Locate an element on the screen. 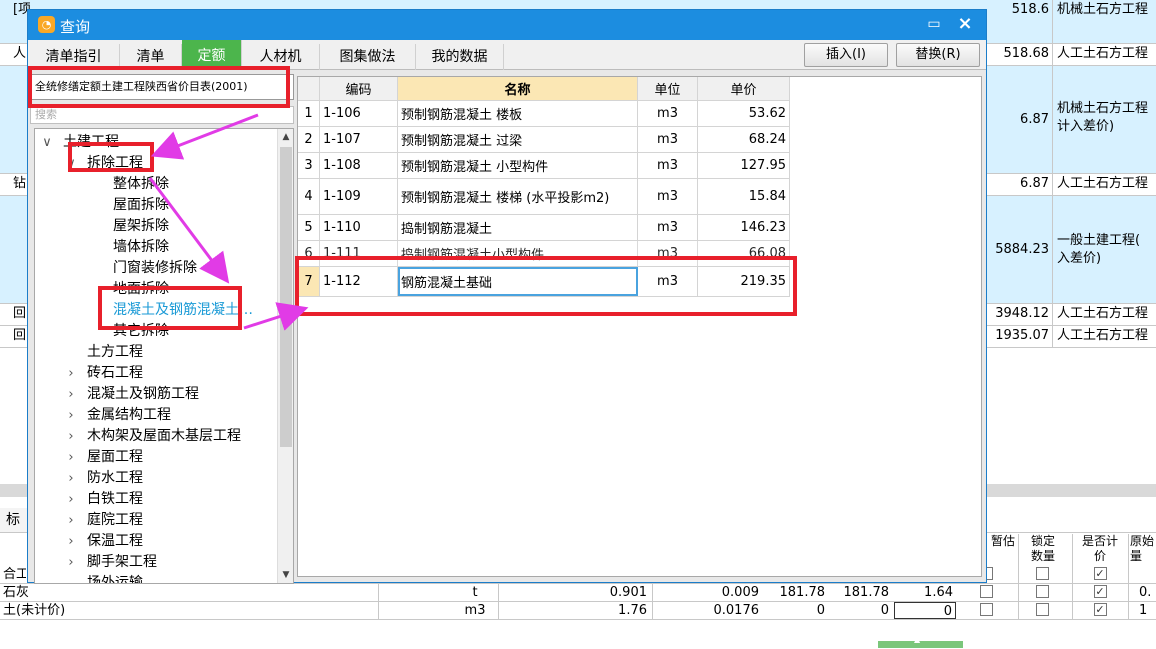 The height and width of the screenshot is (649, 1156). tree-item: 整体拆除 is located at coordinates (141, 184).